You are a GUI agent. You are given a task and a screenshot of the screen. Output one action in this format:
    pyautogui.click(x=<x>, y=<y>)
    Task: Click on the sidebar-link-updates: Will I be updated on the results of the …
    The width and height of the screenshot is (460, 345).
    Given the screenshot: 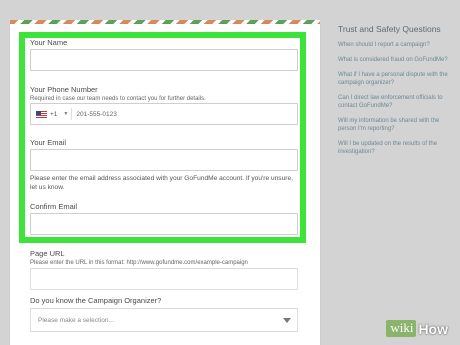 What is the action you would take?
    pyautogui.click(x=397, y=148)
    